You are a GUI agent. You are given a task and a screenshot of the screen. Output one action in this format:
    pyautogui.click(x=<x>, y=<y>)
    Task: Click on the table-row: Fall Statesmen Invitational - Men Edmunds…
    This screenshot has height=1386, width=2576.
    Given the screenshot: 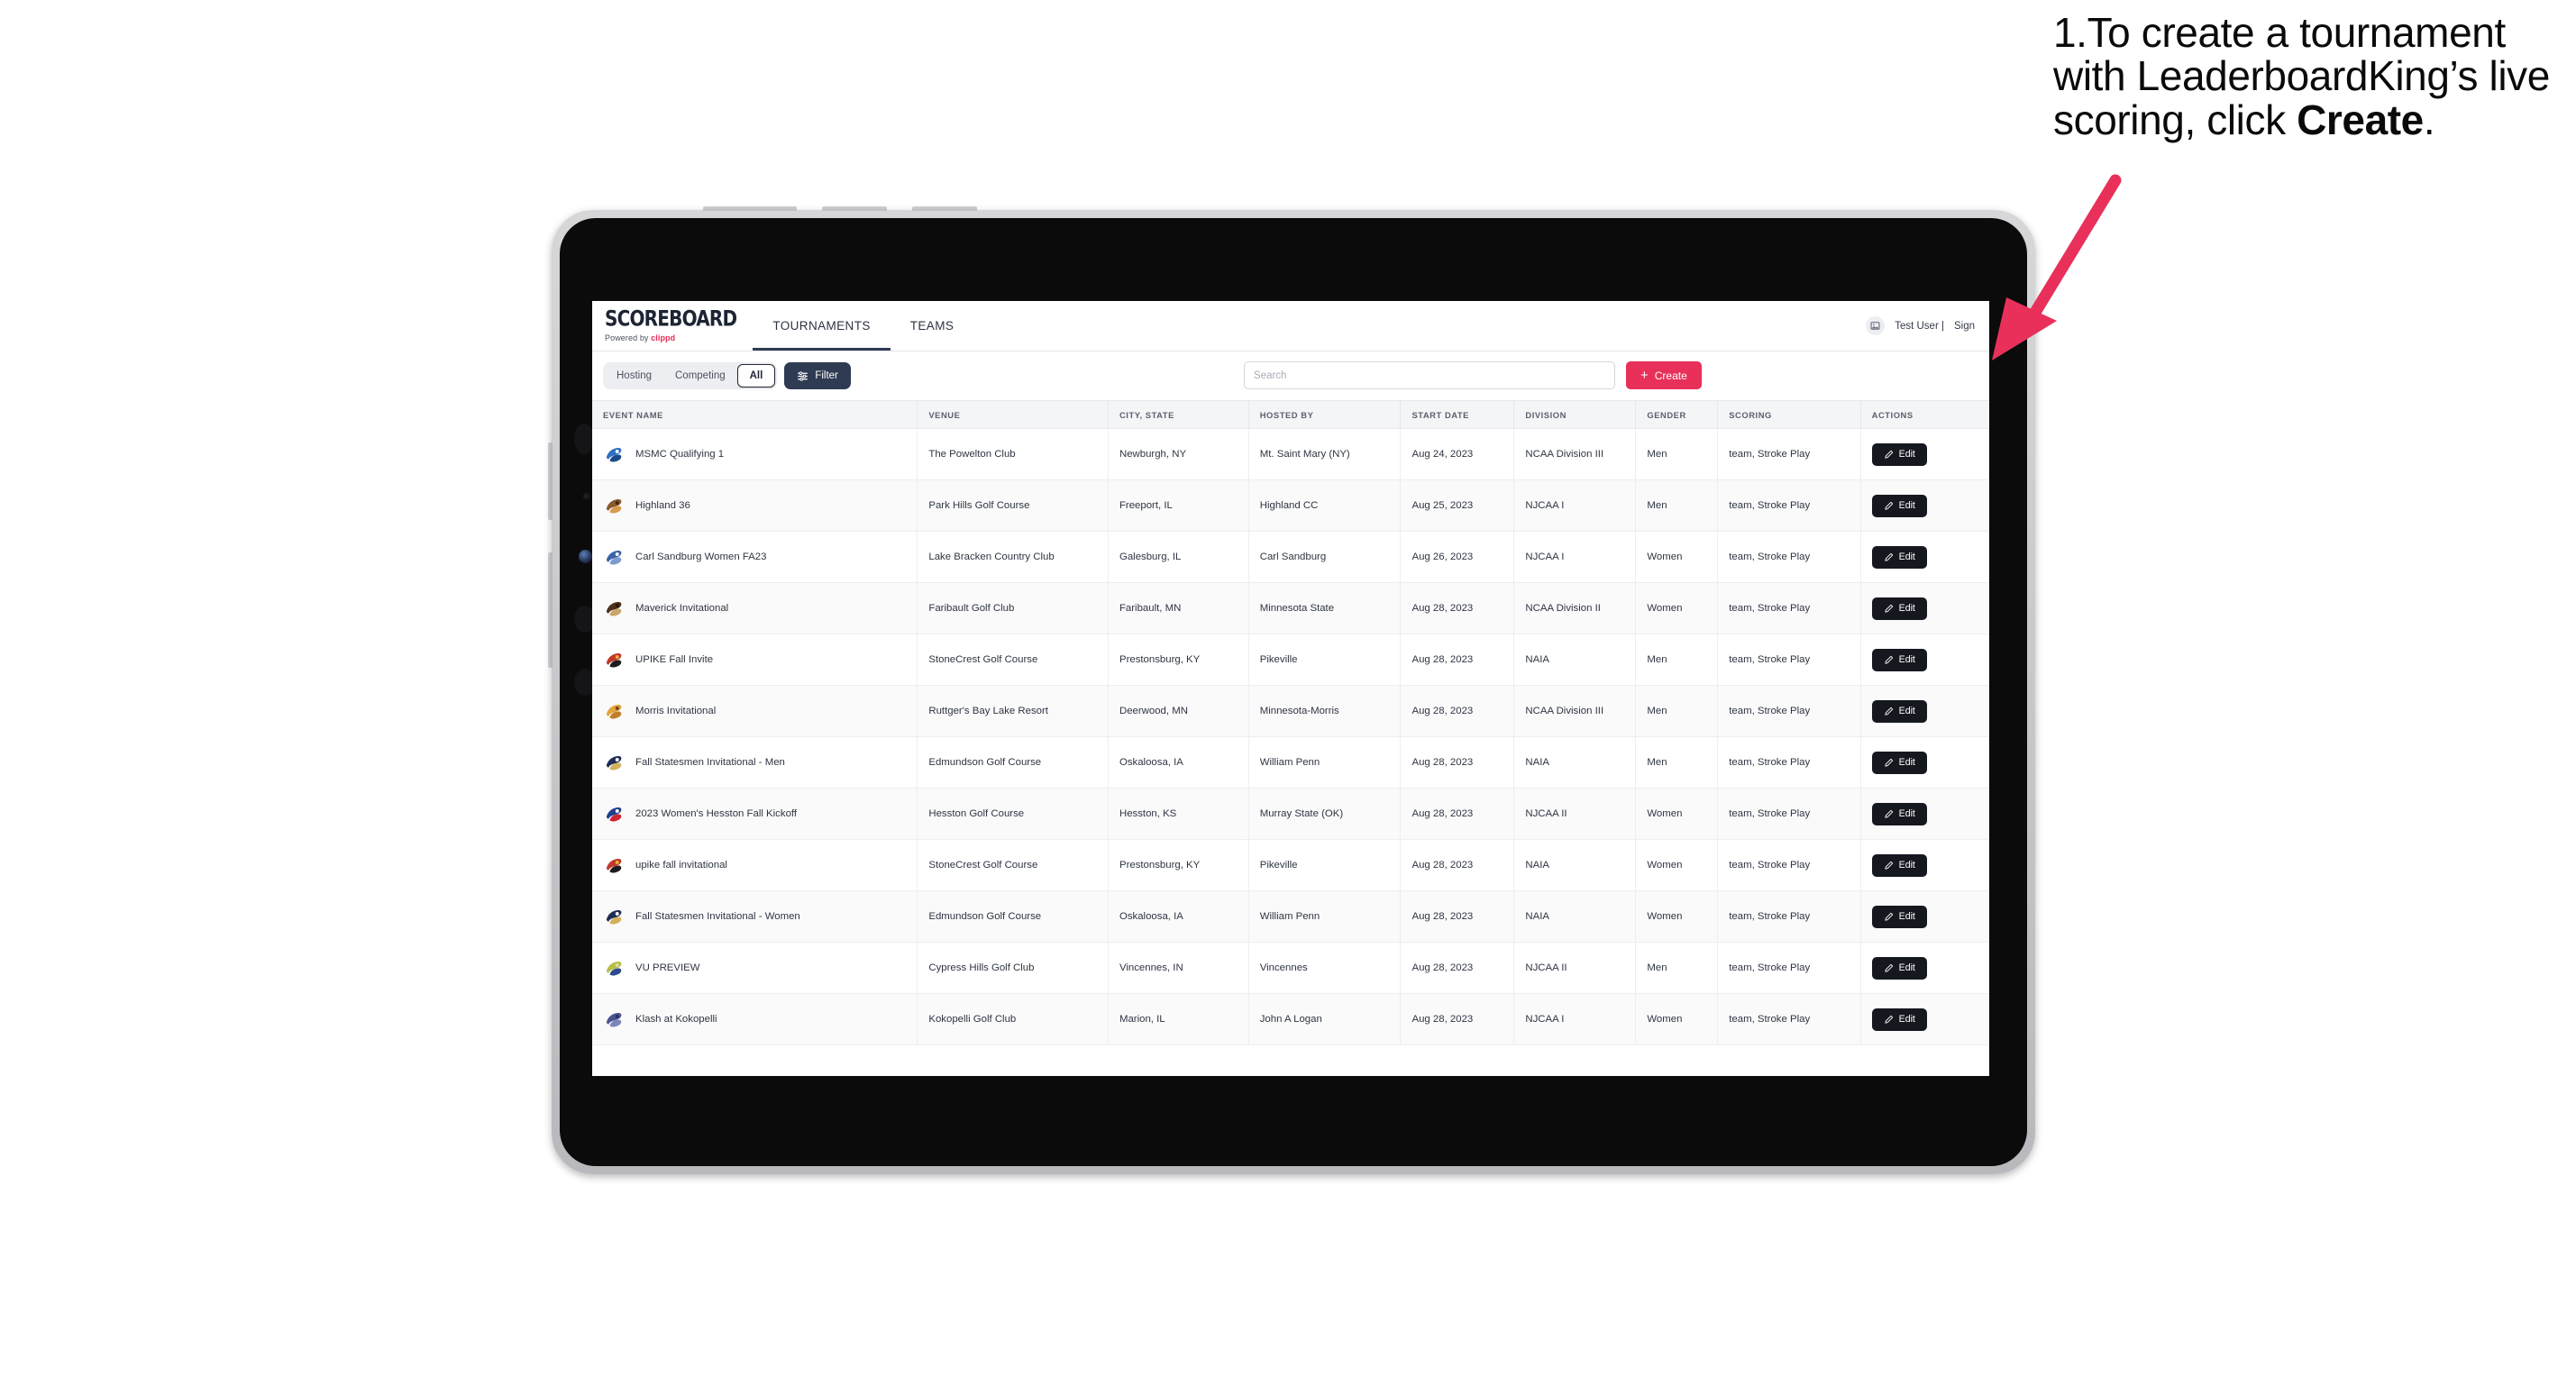 What is the action you would take?
    pyautogui.click(x=1290, y=762)
    